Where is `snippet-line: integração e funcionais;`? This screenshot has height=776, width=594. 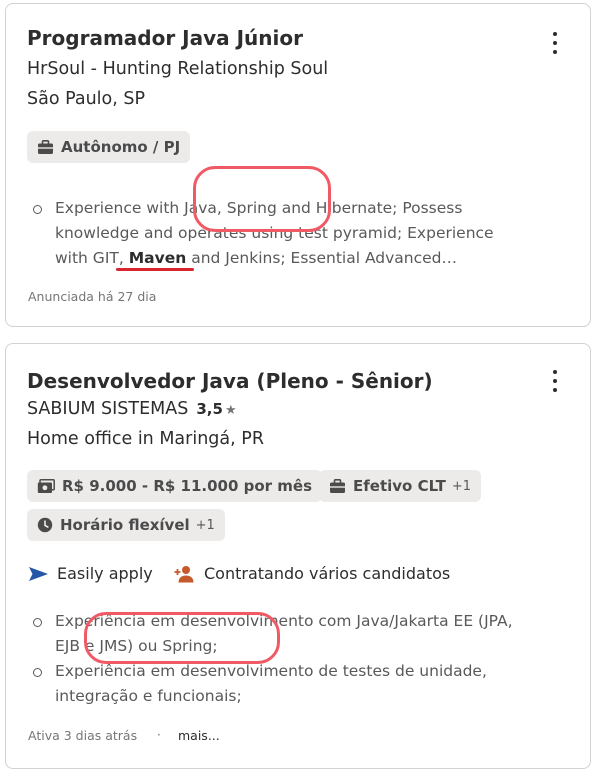 snippet-line: integração e funcionais; is located at coordinates (148, 696).